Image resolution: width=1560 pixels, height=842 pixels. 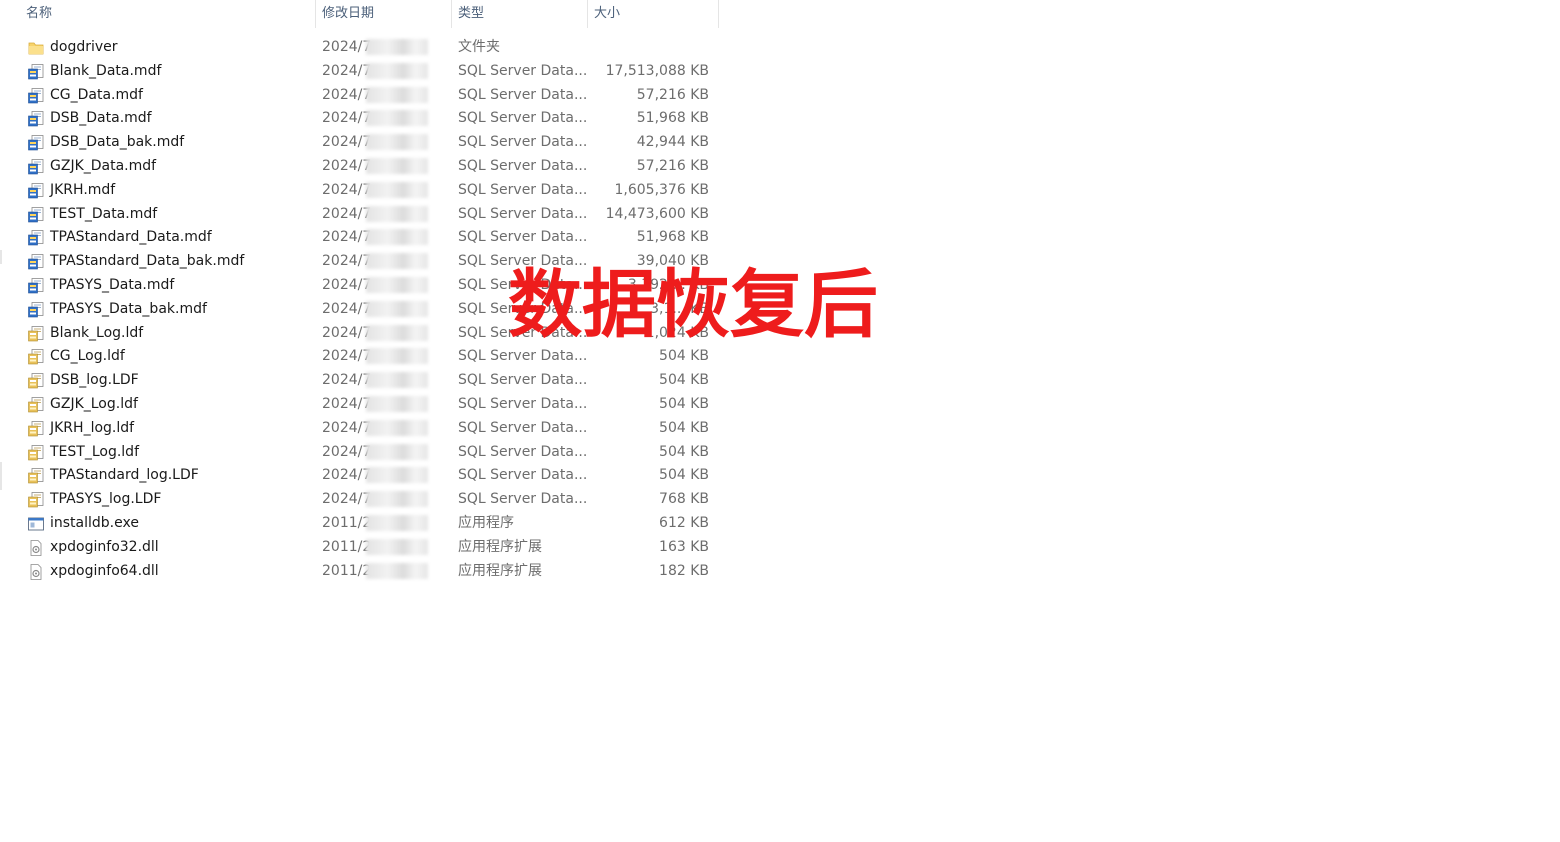 I want to click on file-size: 14,473,600 KB, so click(x=657, y=213).